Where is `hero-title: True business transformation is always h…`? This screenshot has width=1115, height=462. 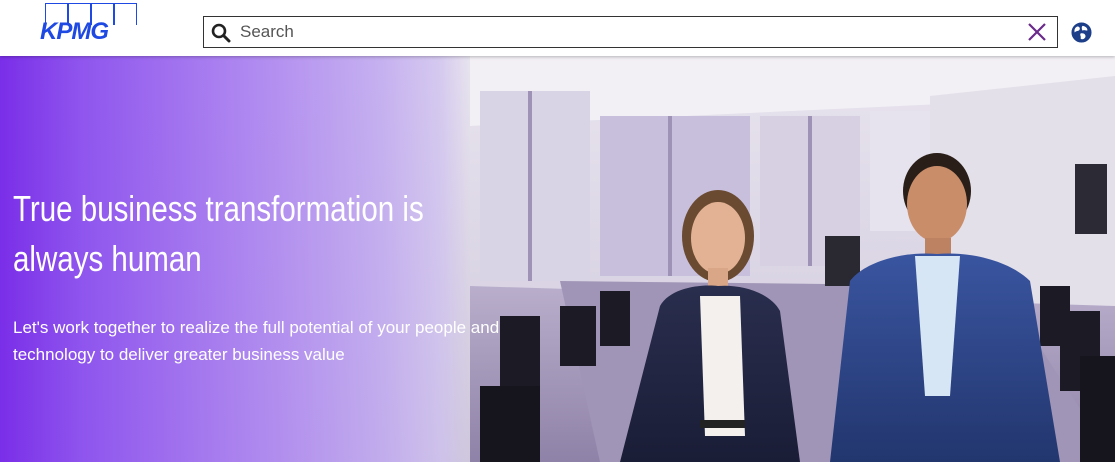 hero-title: True business transformation is always h… is located at coordinates (218, 233).